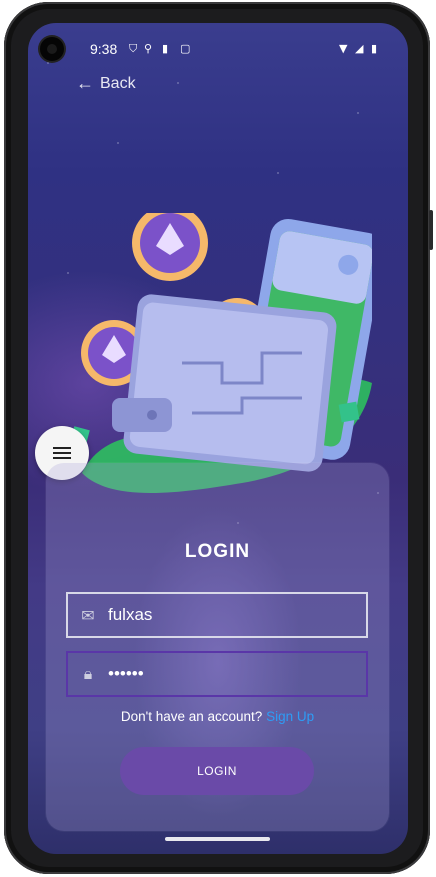  Describe the element at coordinates (104, 49) in the screenshot. I see `status-time: 9:38` at that location.